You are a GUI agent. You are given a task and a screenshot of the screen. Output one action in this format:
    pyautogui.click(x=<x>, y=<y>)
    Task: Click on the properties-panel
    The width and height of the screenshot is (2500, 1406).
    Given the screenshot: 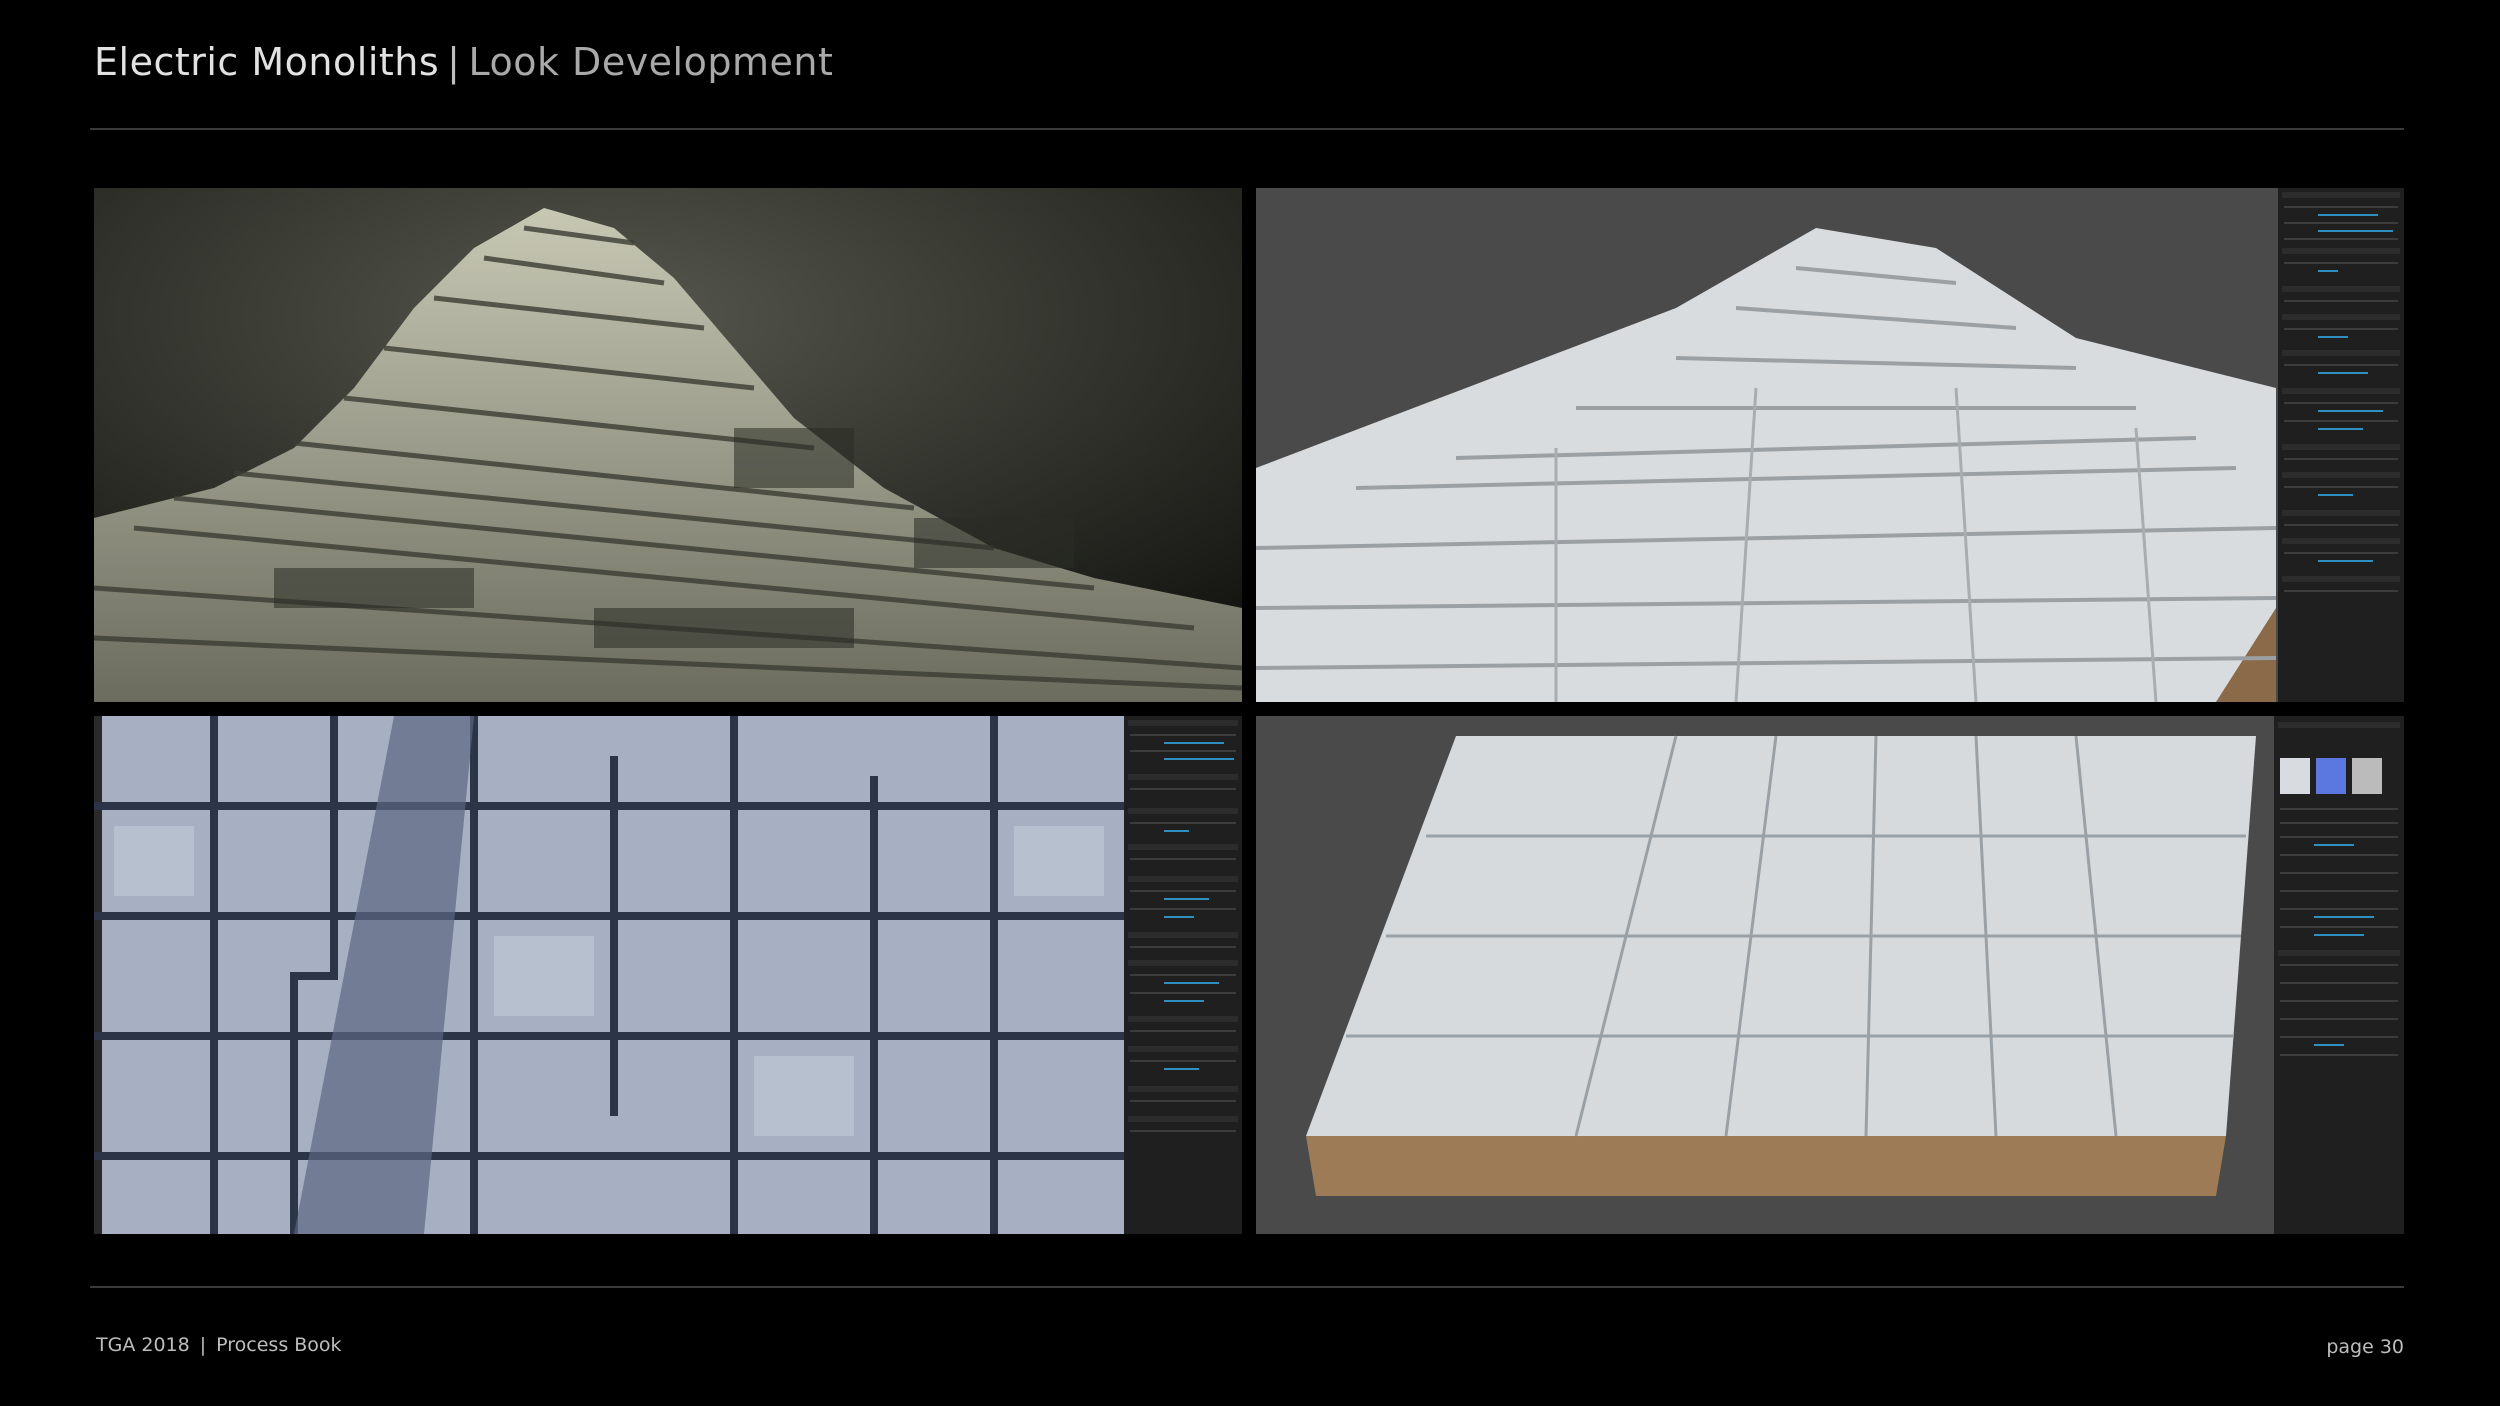 What is the action you would take?
    pyautogui.click(x=2341, y=445)
    